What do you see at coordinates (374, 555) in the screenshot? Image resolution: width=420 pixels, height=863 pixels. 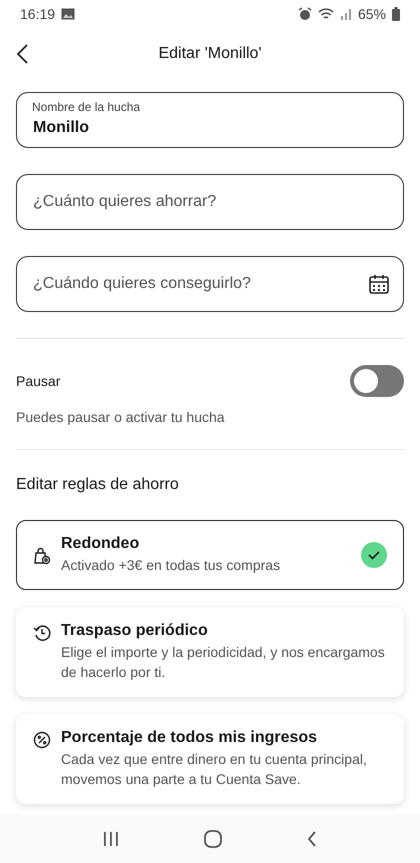 I see `check-icon` at bounding box center [374, 555].